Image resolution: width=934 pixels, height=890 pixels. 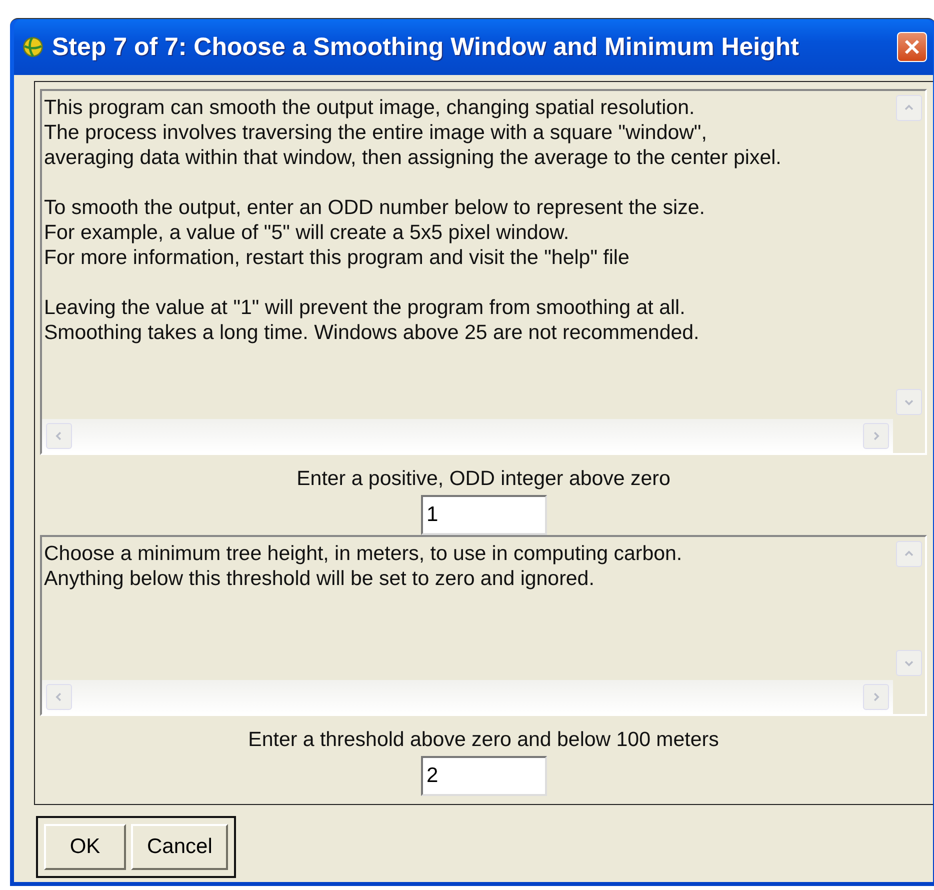 I want to click on input-field: 1, so click(x=483, y=515).